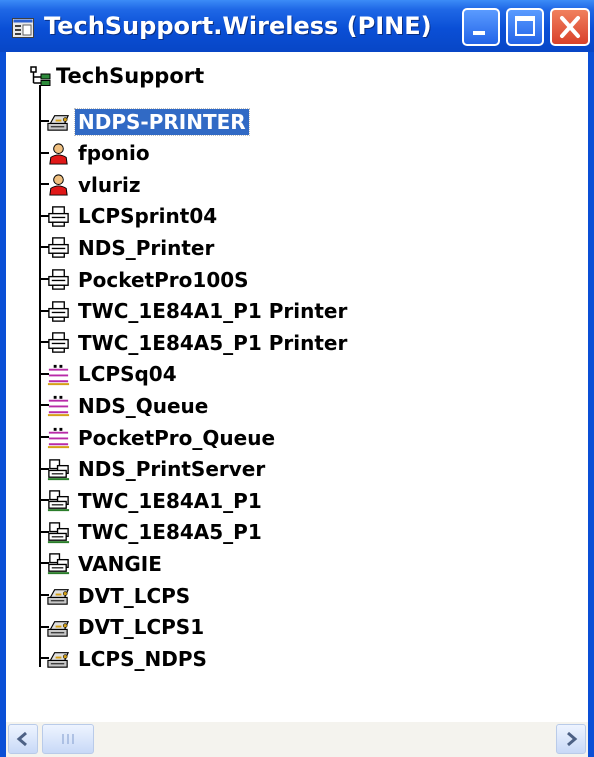  I want to click on org-tree-icon, so click(40, 76).